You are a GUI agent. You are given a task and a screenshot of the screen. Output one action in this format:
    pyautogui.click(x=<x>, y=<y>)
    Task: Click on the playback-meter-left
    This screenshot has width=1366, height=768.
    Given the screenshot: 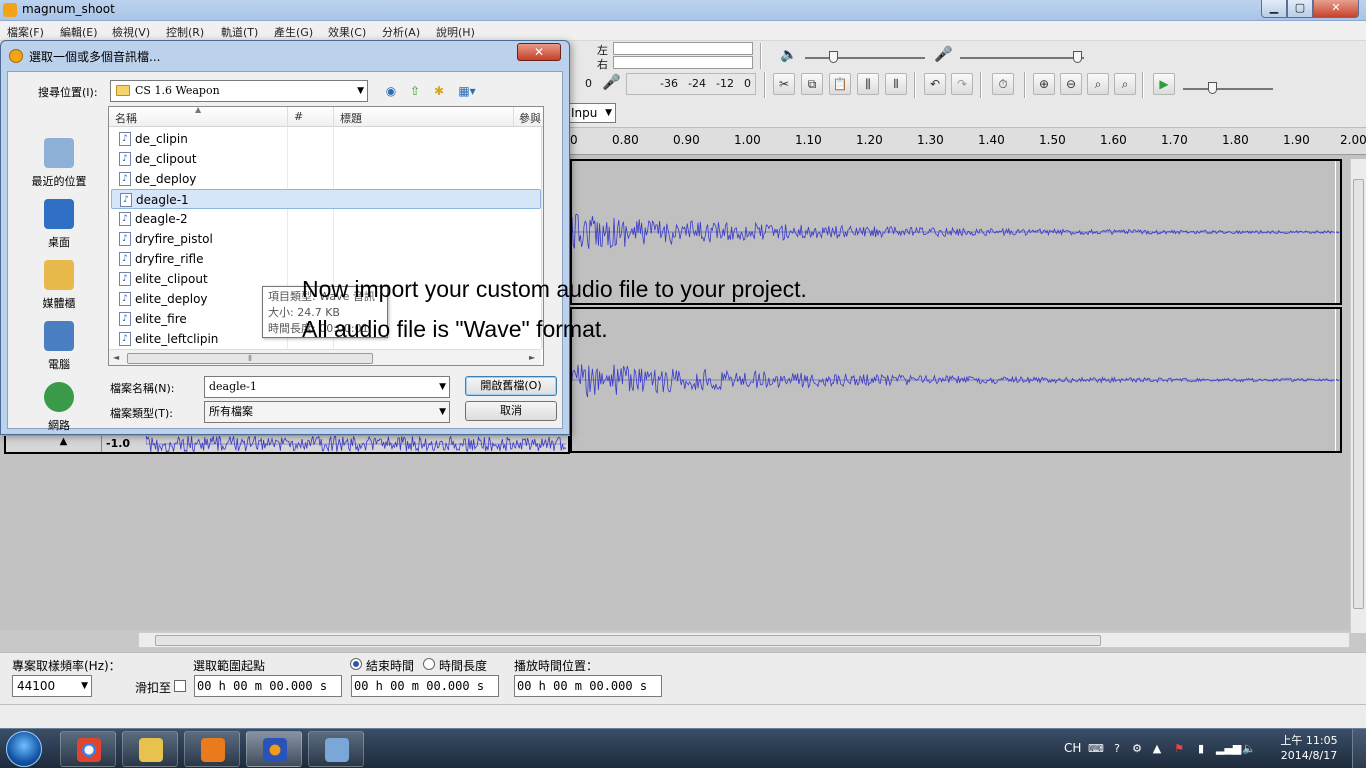 What is the action you would take?
    pyautogui.click(x=683, y=48)
    